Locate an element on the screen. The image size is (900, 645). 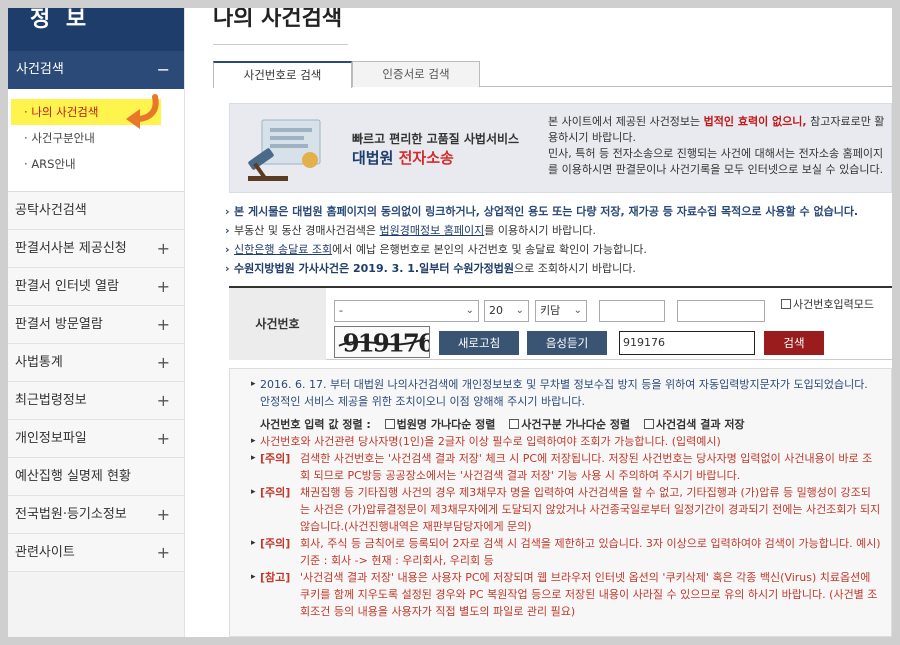
sidebar-title: 정 보 is located at coordinates (96, 29).